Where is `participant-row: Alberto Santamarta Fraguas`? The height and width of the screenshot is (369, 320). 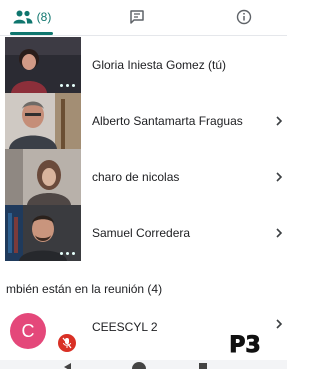 participant-row: Alberto Santamarta Fraguas is located at coordinates (143, 121).